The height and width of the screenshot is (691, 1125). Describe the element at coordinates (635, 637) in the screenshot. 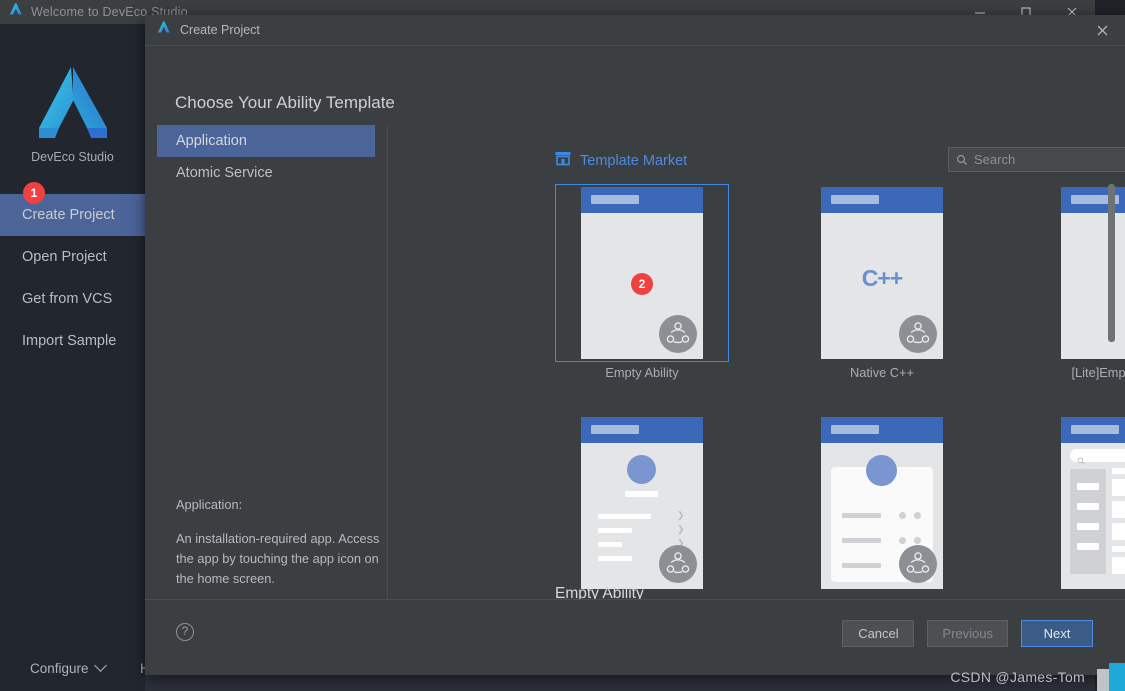

I see `dialog-footer: ? Cancel Previous Next` at that location.